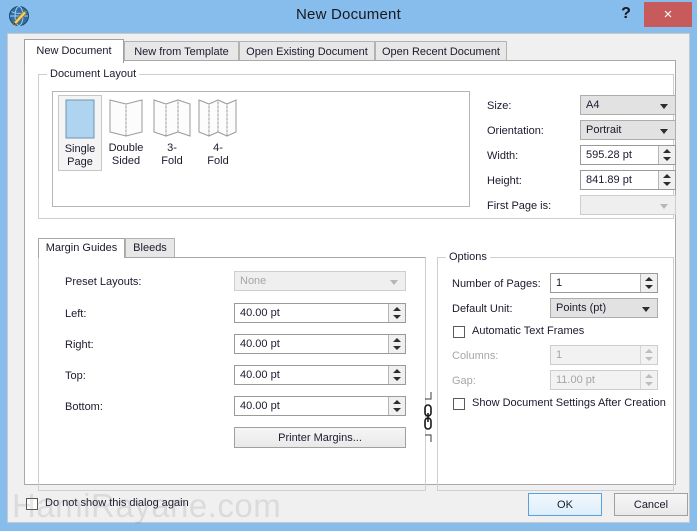 Image resolution: width=697 pixels, height=531 pixels. What do you see at coordinates (396, 344) in the screenshot?
I see `margin-right-stepper` at bounding box center [396, 344].